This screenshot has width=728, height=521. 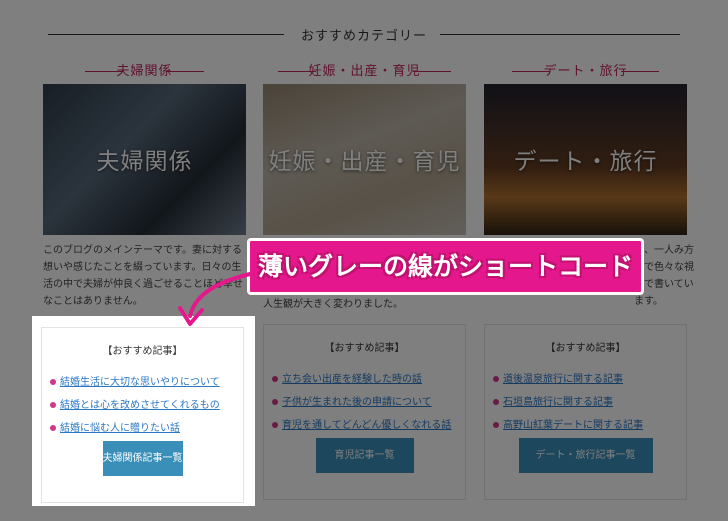 I want to click on arrow-icon, so click(x=215, y=299).